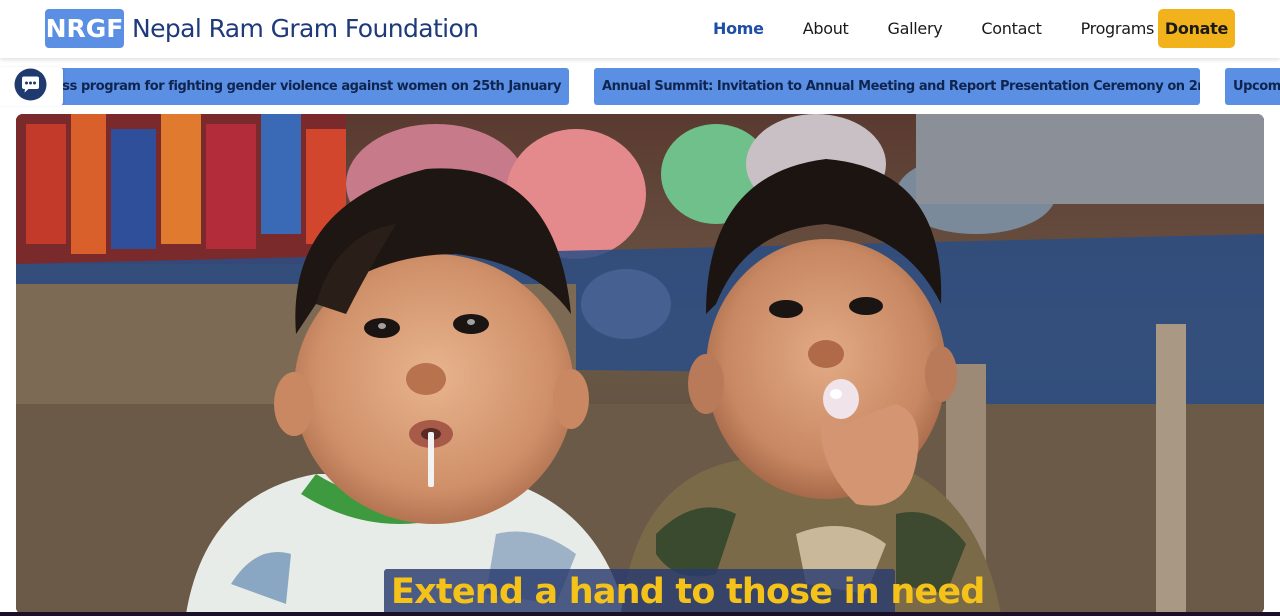 The width and height of the screenshot is (1280, 616). Describe the element at coordinates (826, 28) in the screenshot. I see `nav-item-about: About` at that location.